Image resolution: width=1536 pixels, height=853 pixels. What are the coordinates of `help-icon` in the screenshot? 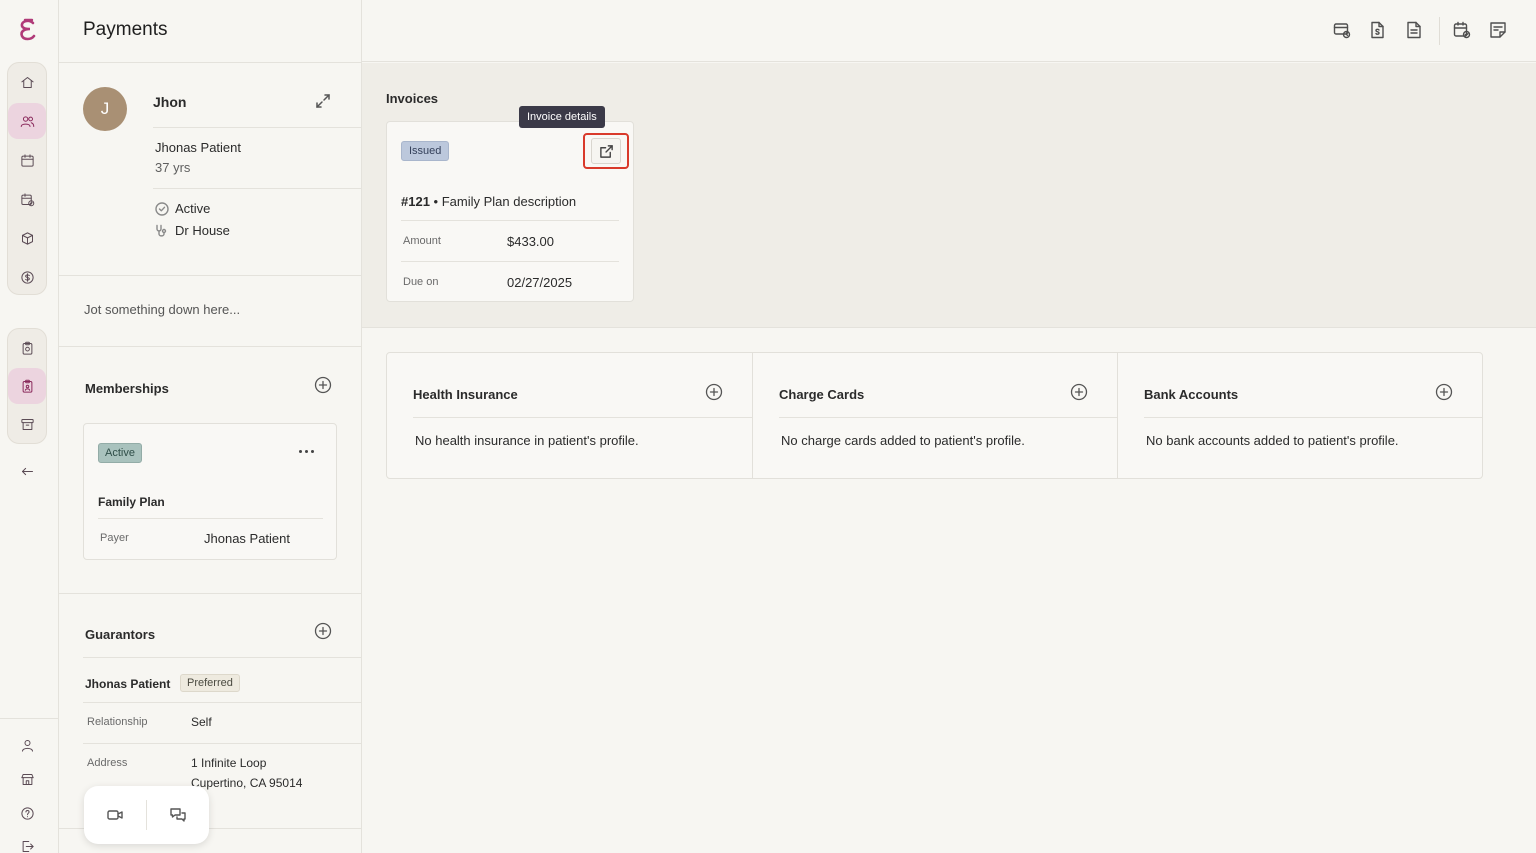 It's located at (27, 813).